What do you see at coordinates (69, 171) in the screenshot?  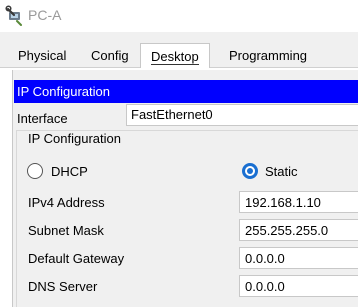 I see `dhcp-label: DHCP` at bounding box center [69, 171].